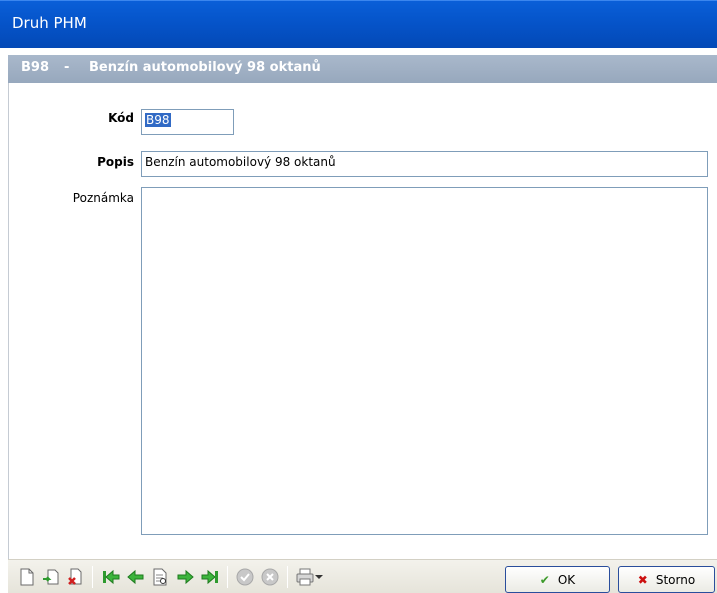 This screenshot has width=717, height=593. I want to click on window-title-bar: Druh PHM, so click(358, 24).